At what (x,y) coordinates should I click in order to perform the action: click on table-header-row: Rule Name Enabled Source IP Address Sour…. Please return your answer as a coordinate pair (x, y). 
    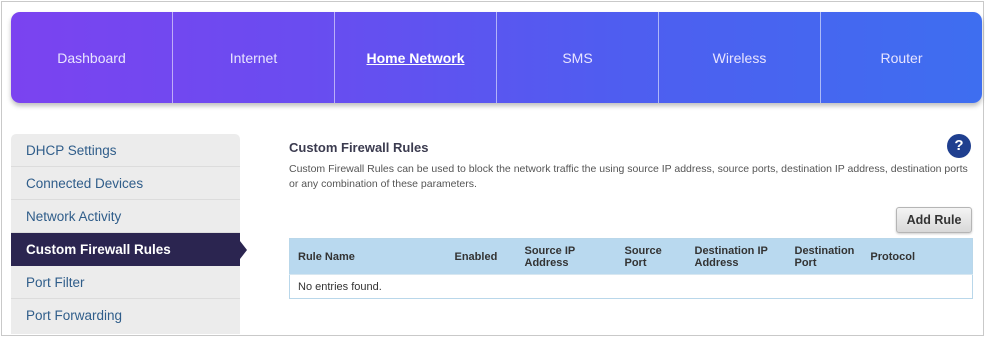
    Looking at the image, I should click on (631, 256).